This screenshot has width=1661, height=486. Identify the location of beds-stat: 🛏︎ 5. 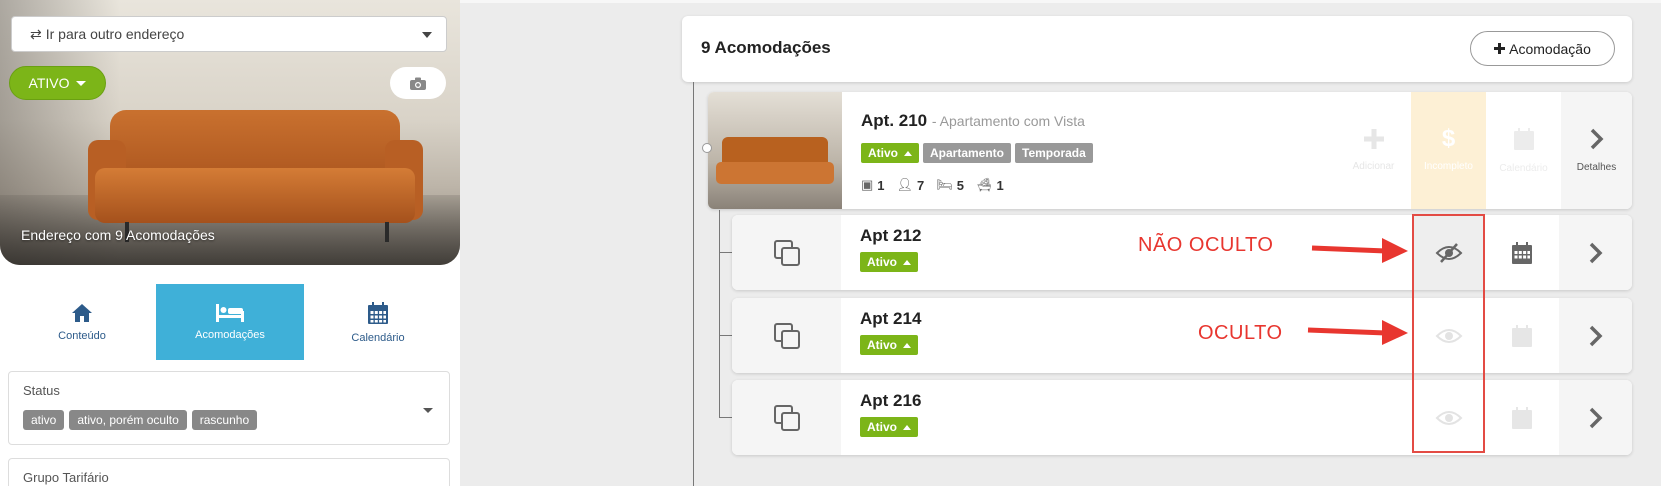
(950, 185).